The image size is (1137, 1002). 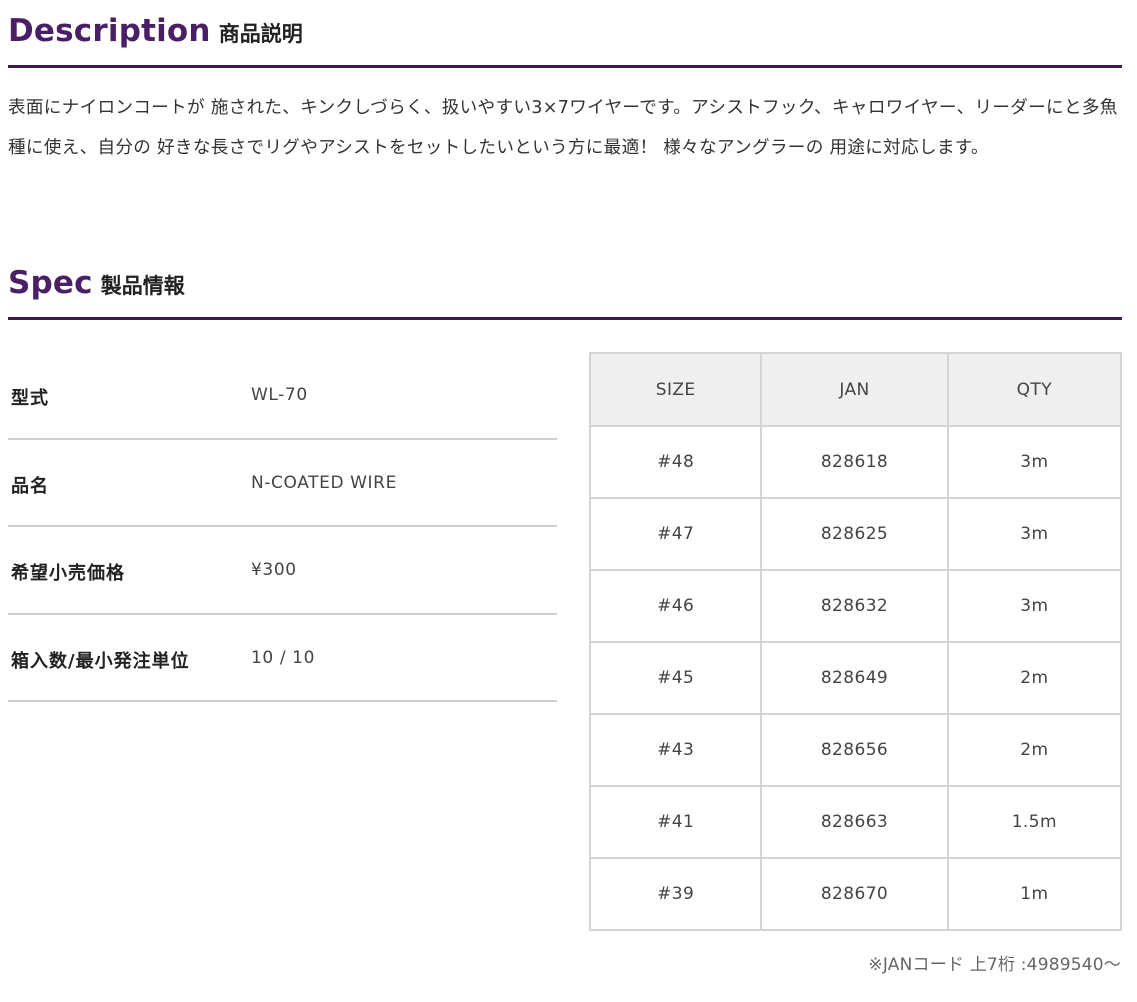 I want to click on size-cell: #43, so click(x=675, y=750).